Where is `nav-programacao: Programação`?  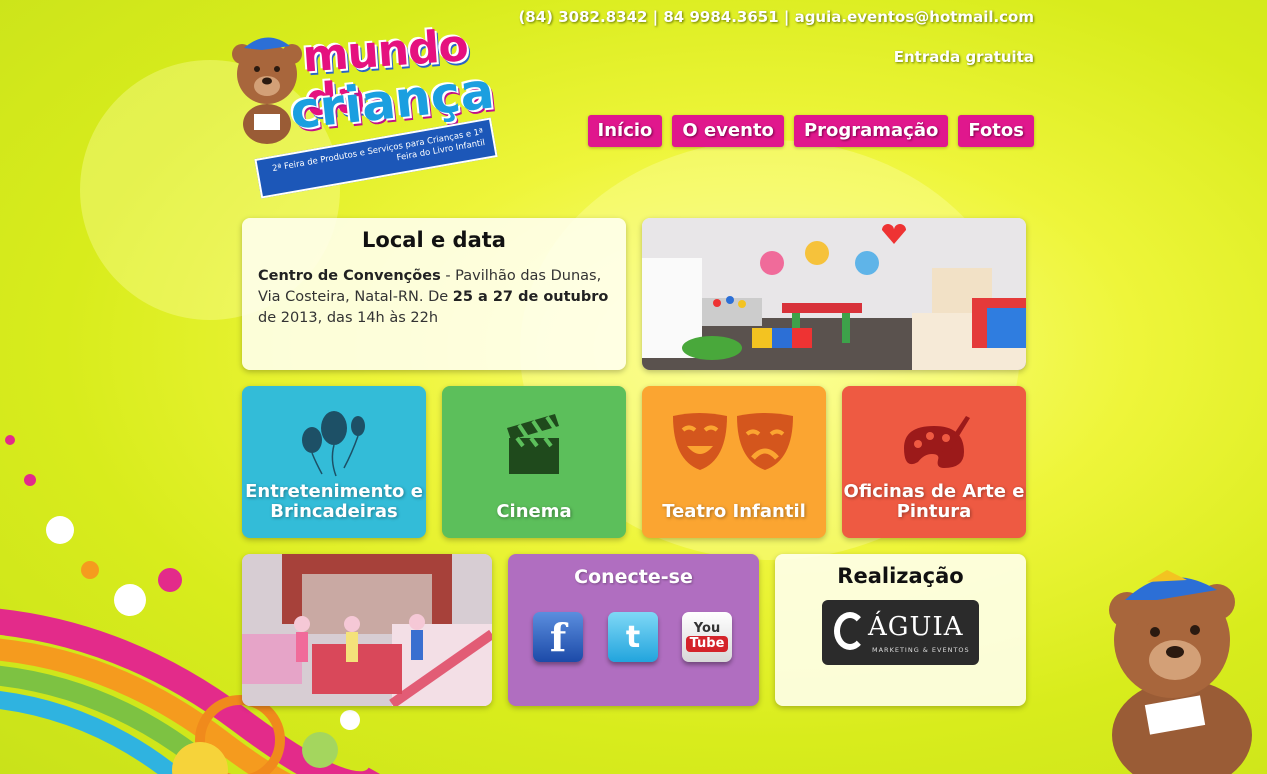
nav-programacao: Programação is located at coordinates (871, 131).